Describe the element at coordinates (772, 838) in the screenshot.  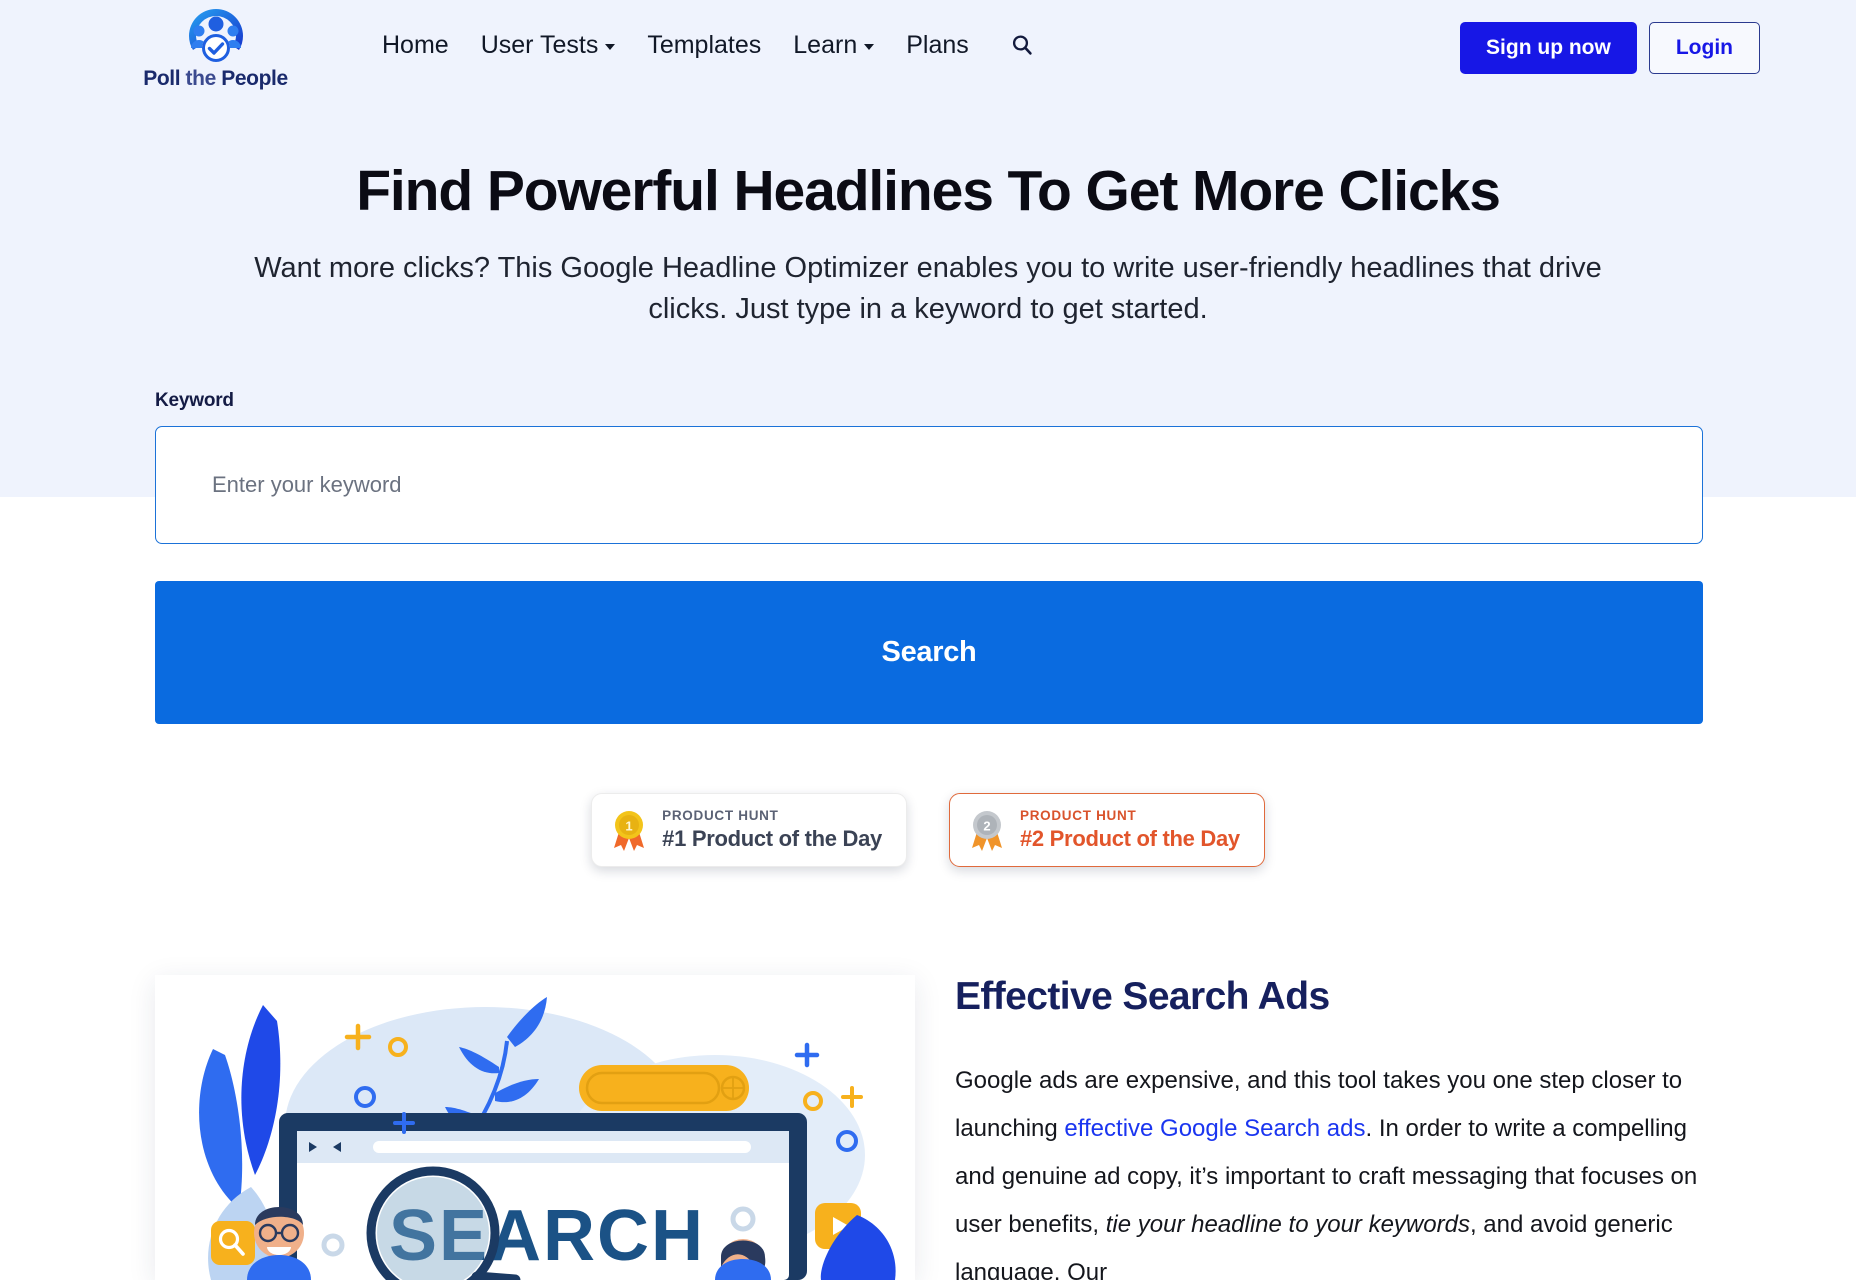
I see `badge-title: #1 Product of the Day` at that location.